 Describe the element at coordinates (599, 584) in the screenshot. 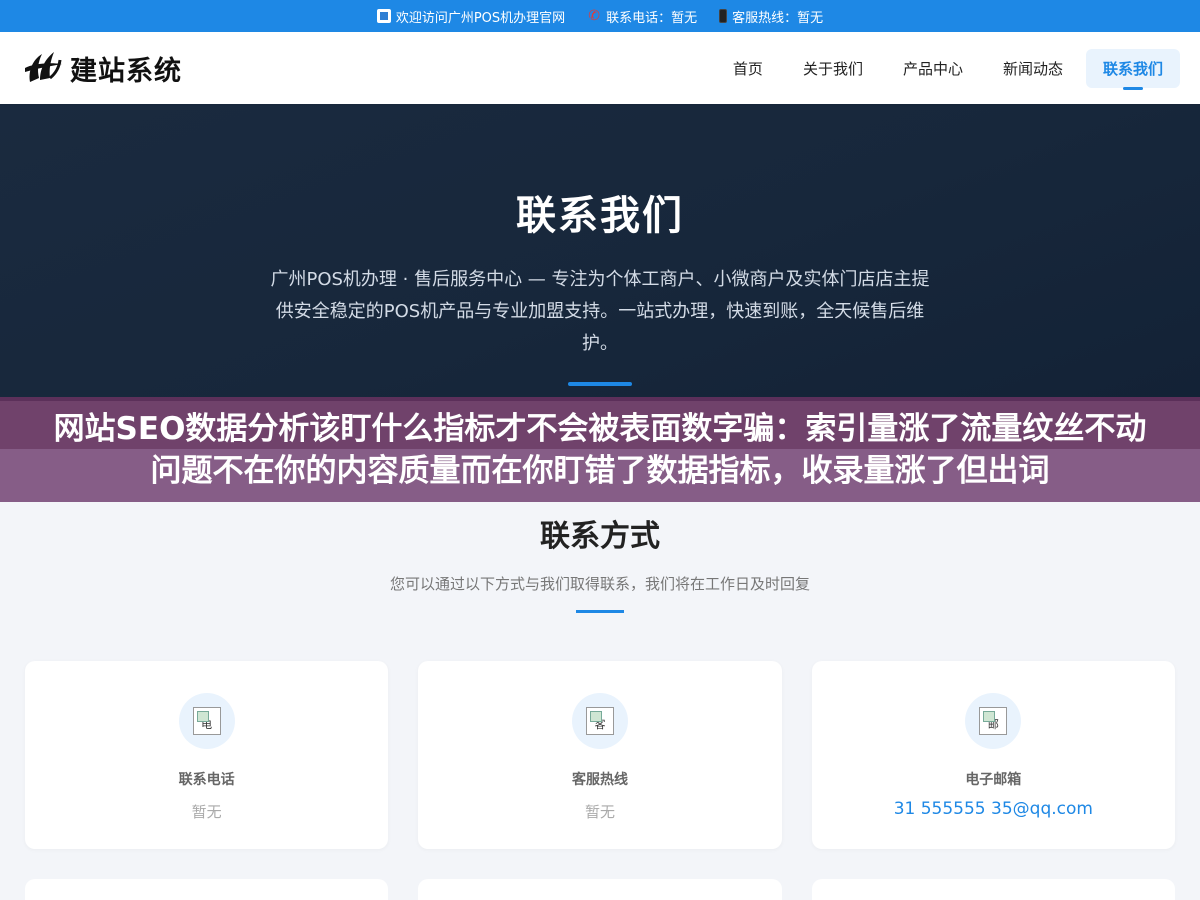

I see `section-subtitle: 您可以通过以下方式与我们取得联系，我们将在工作日及时回复` at that location.